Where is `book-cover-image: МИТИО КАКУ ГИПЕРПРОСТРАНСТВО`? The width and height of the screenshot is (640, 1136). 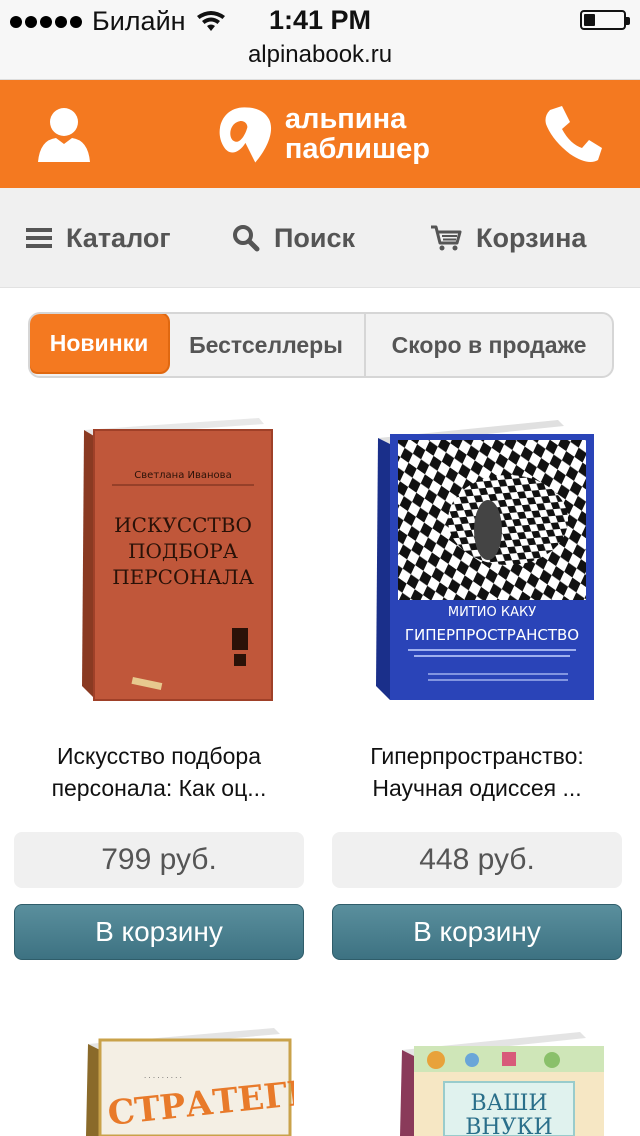 book-cover-image: МИТИО КАКУ ГИПЕРПРОСТРАНСТВО is located at coordinates (483, 560).